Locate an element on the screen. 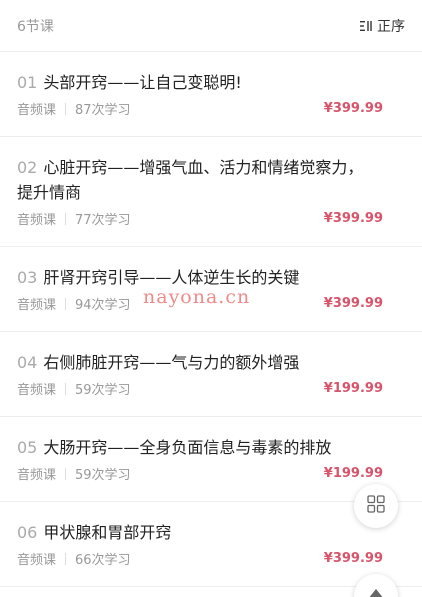 This screenshot has width=422, height=597. lesson-title: 05 大肠开窍——全身负面信息与毒素的排放 is located at coordinates (211, 447).